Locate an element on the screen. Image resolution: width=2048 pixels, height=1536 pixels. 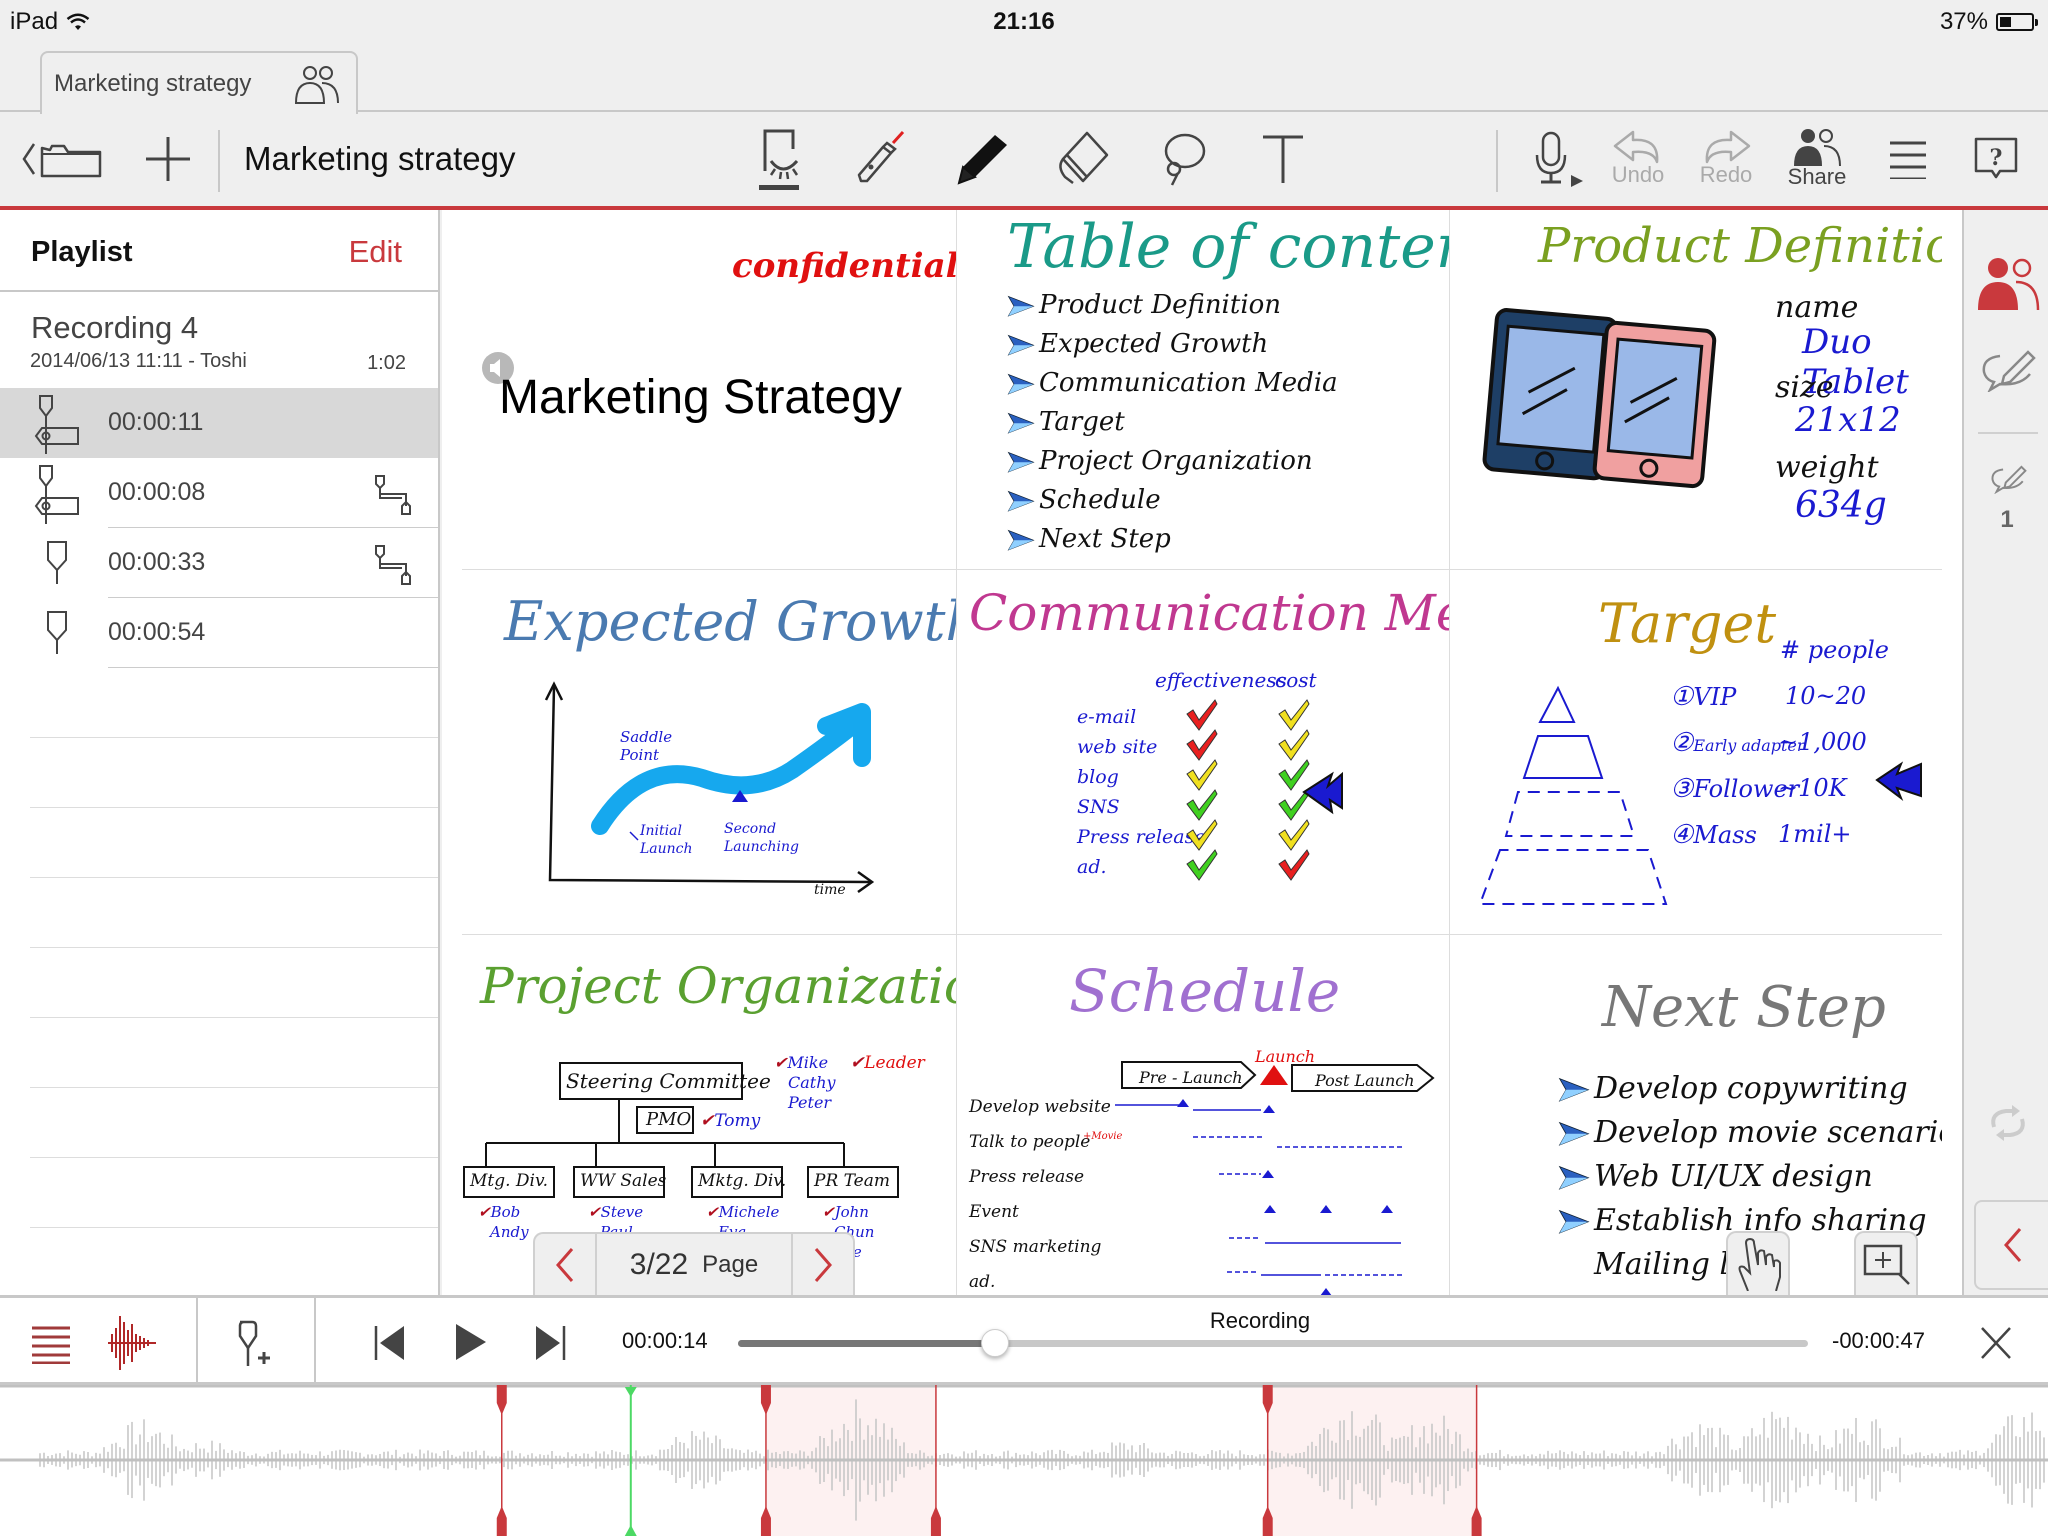
playlist-item: 00:00:33 is located at coordinates (219, 563).